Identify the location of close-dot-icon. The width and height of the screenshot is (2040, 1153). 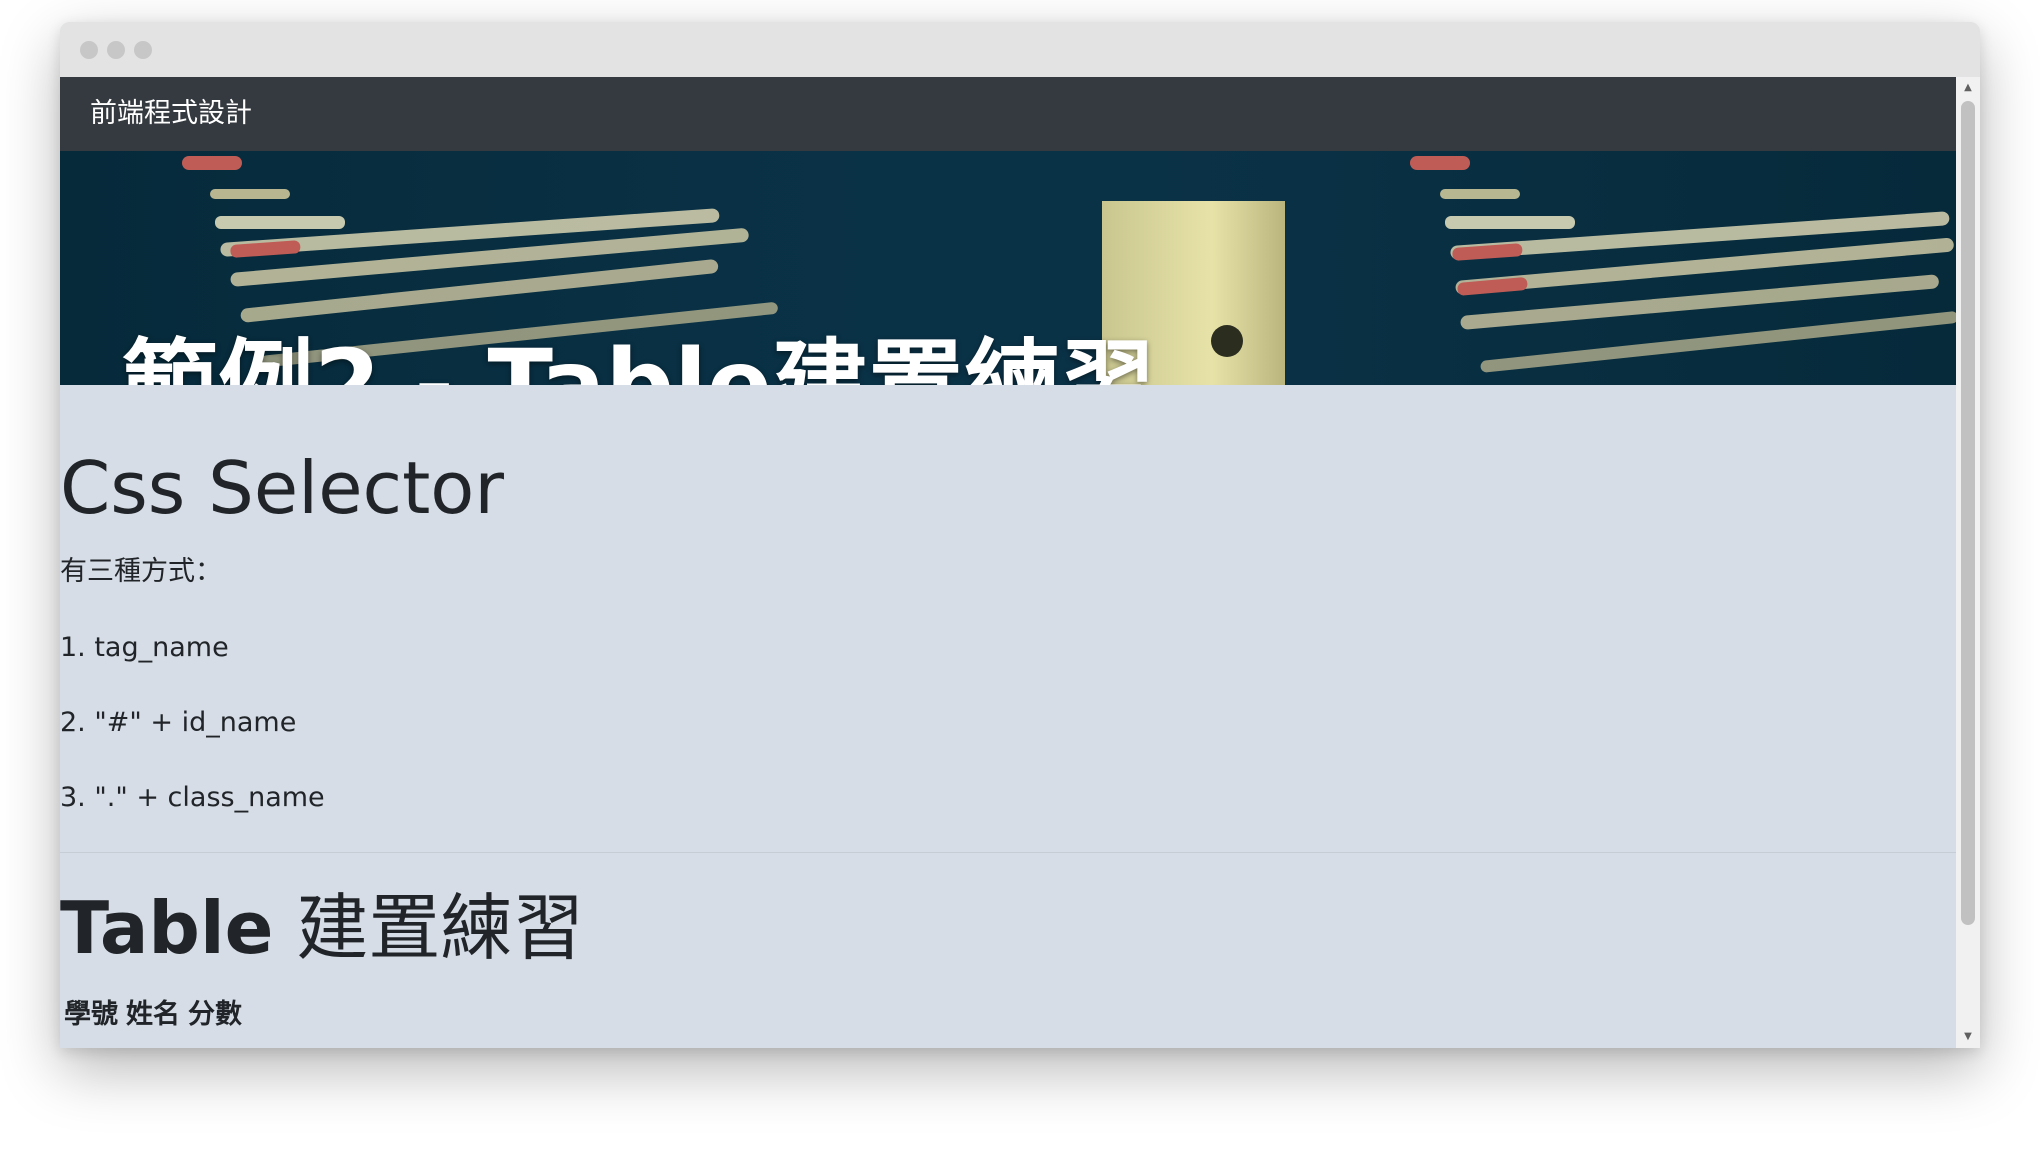
(89, 50).